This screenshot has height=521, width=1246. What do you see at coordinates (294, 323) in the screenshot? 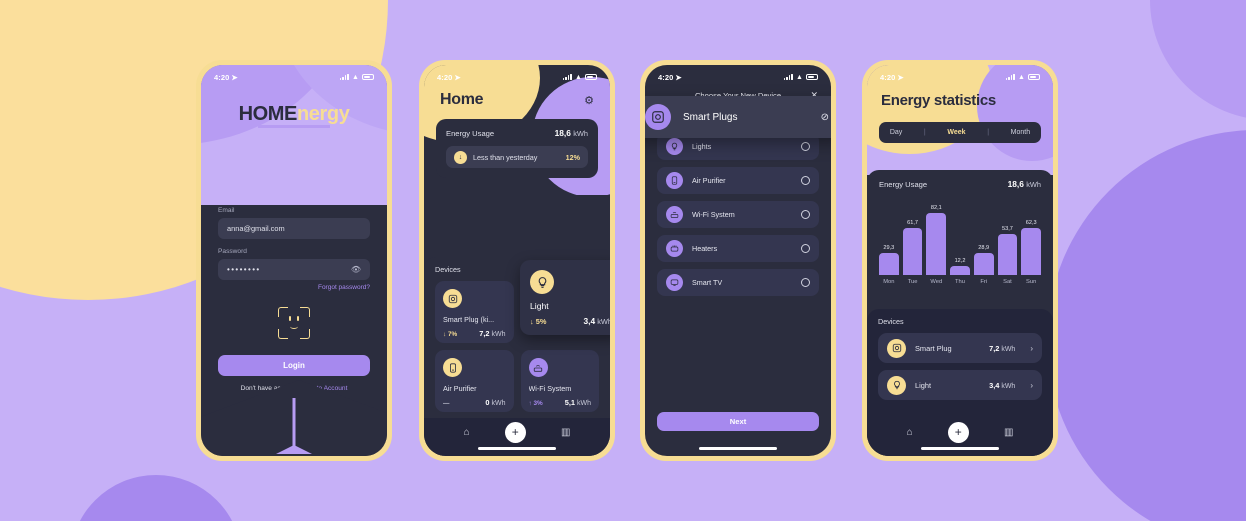
I see `face-id-icon` at bounding box center [294, 323].